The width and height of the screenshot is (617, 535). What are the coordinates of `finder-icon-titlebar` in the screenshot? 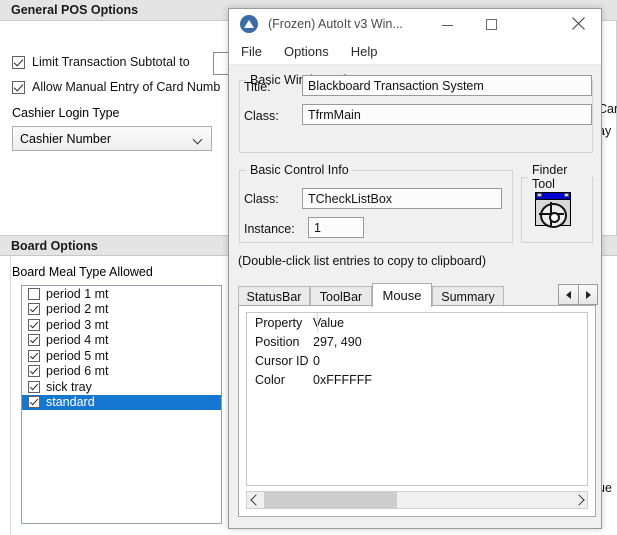 It's located at (553, 196).